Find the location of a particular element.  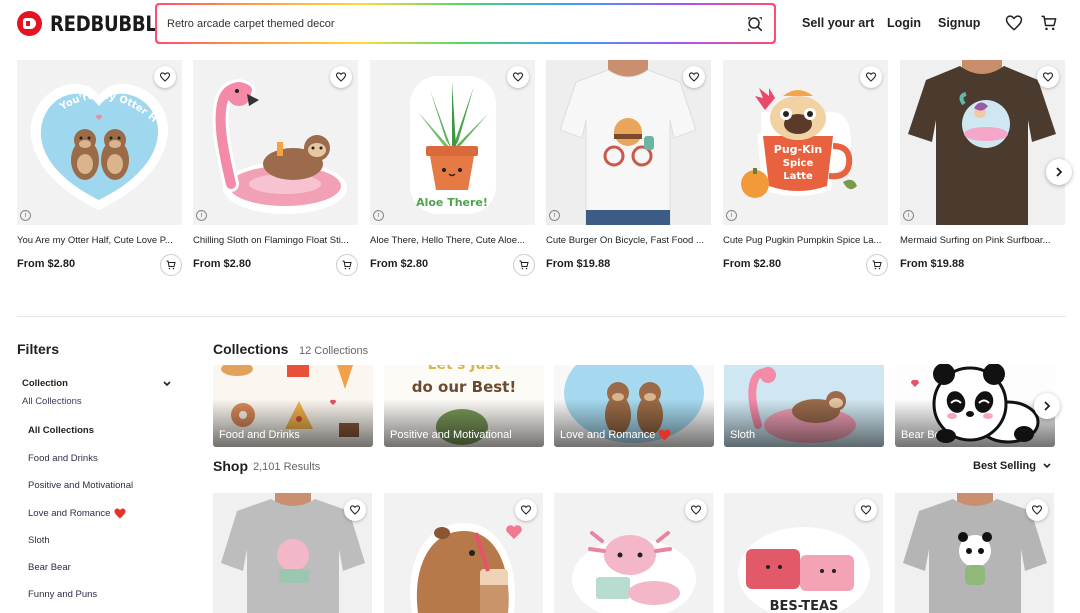

shop-product-card: BES-TEAS is located at coordinates (803, 553).